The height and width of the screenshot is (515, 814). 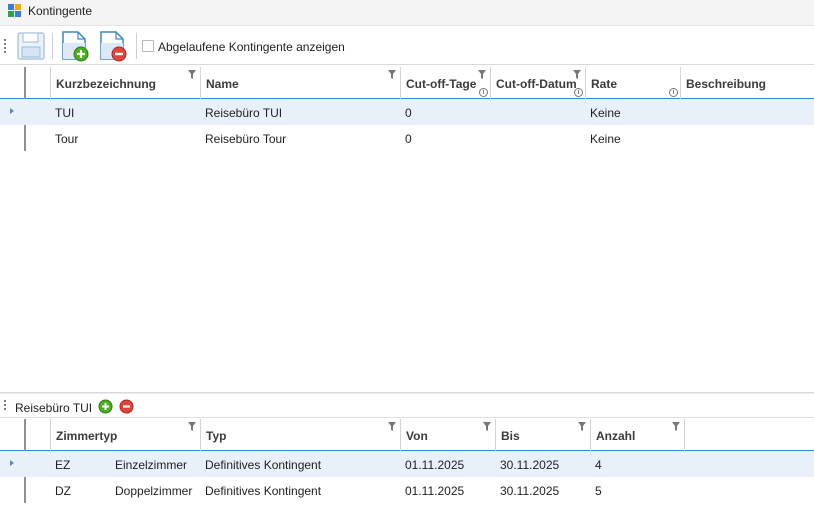 I want to click on column-label: Cut-off-Datum, so click(x=536, y=84).